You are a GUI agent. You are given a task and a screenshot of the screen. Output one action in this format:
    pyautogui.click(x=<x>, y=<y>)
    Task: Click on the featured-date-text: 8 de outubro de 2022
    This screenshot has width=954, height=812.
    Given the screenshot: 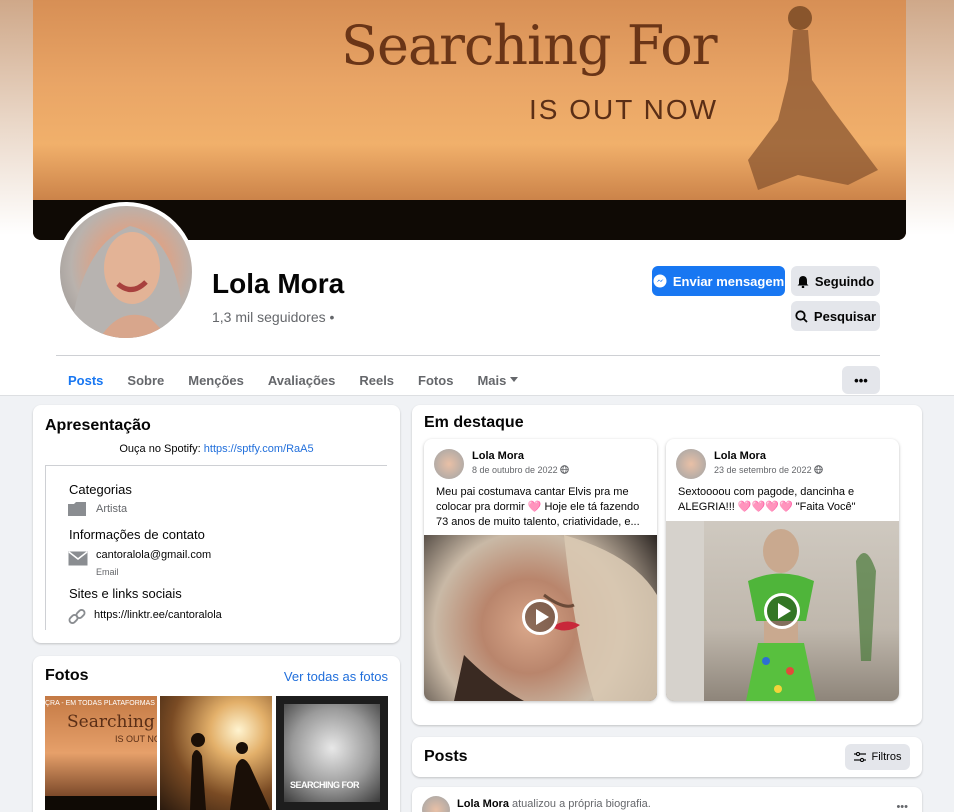 What is the action you would take?
    pyautogui.click(x=515, y=470)
    